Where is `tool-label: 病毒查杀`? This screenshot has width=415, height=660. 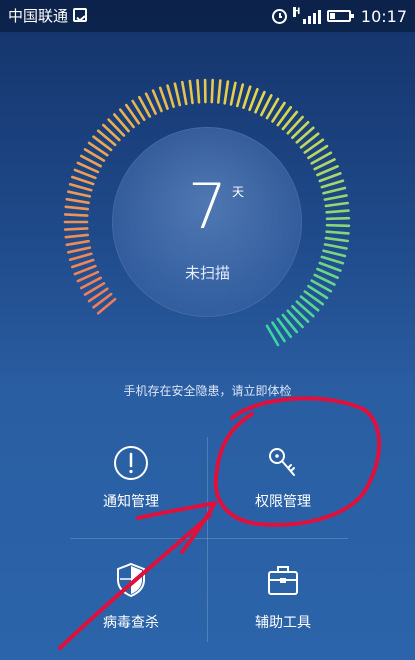 tool-label: 病毒查杀 is located at coordinates (131, 623).